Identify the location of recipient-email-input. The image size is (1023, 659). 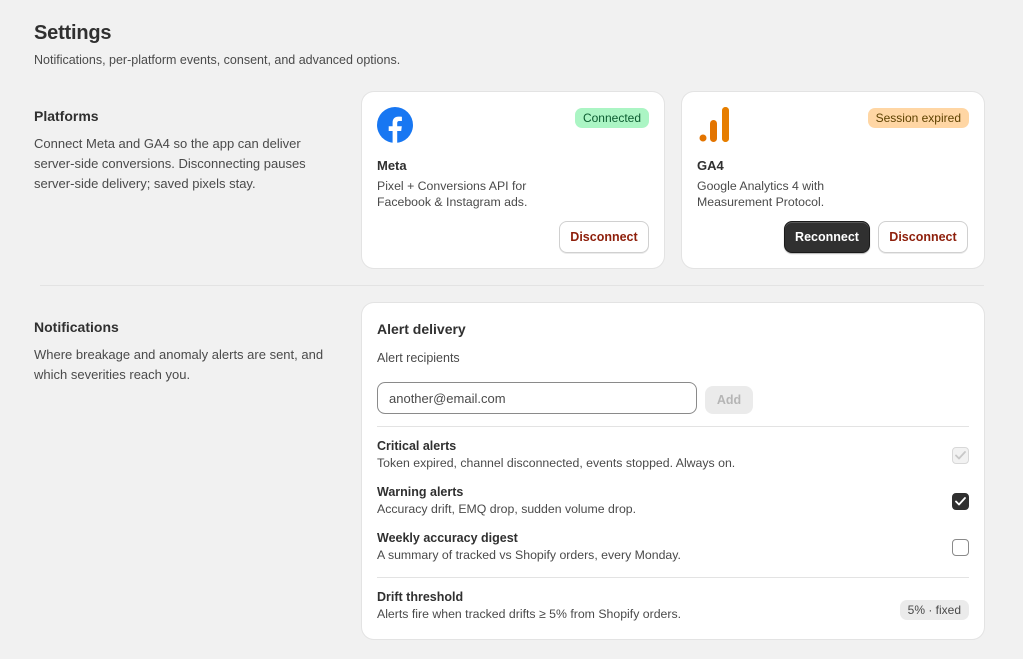
(537, 398).